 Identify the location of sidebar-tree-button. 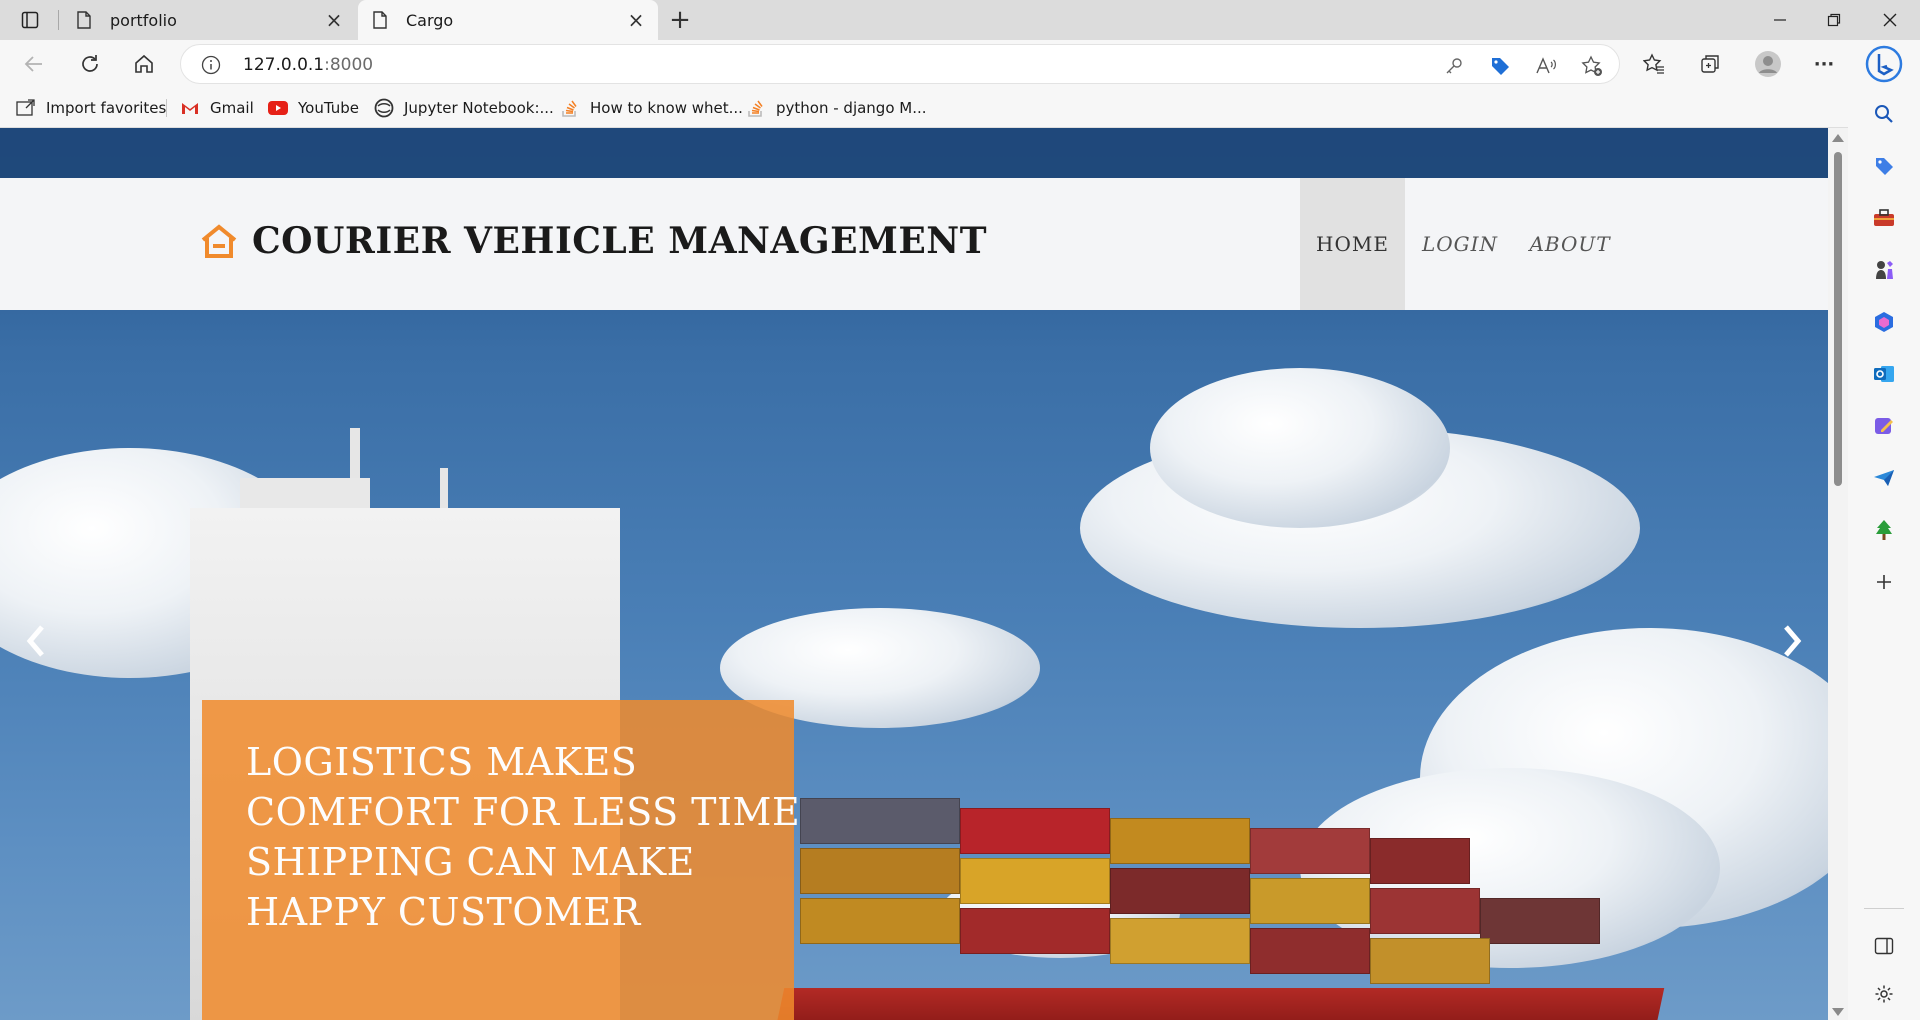
(1884, 530).